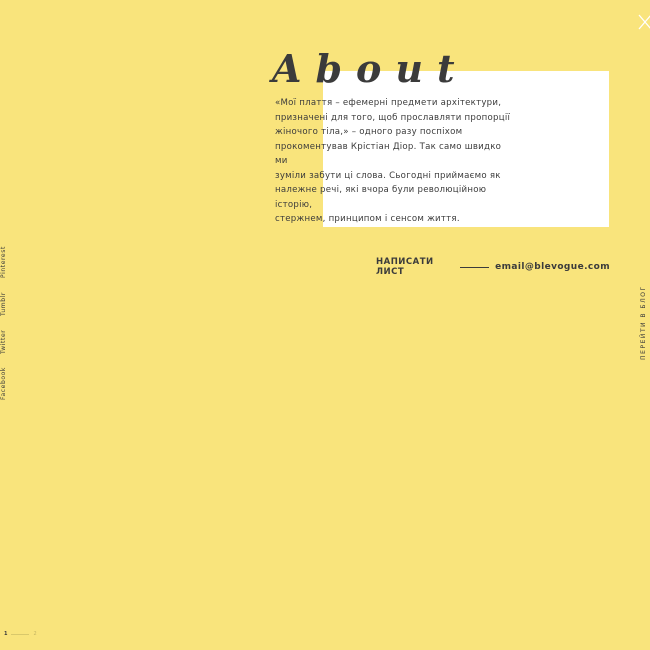 This screenshot has height=650, width=650. What do you see at coordinates (370, 68) in the screenshot?
I see `page-title: About` at bounding box center [370, 68].